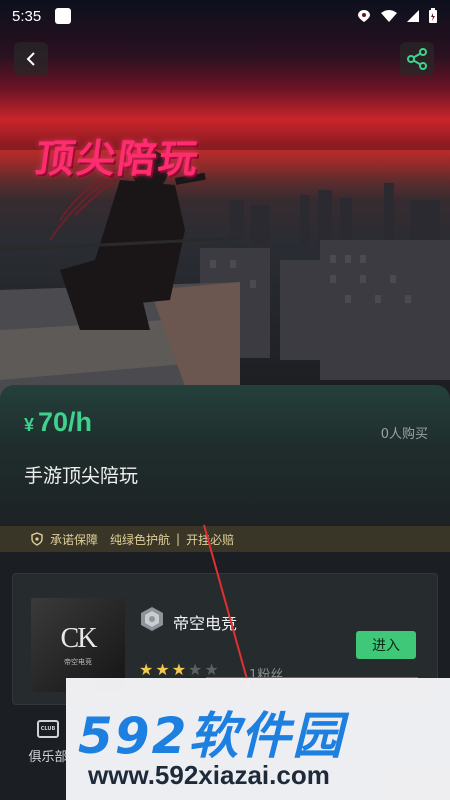 Image resolution: width=450 pixels, height=800 pixels. What do you see at coordinates (210, 539) in the screenshot?
I see `guarantee-item: 开挂必赔` at bounding box center [210, 539].